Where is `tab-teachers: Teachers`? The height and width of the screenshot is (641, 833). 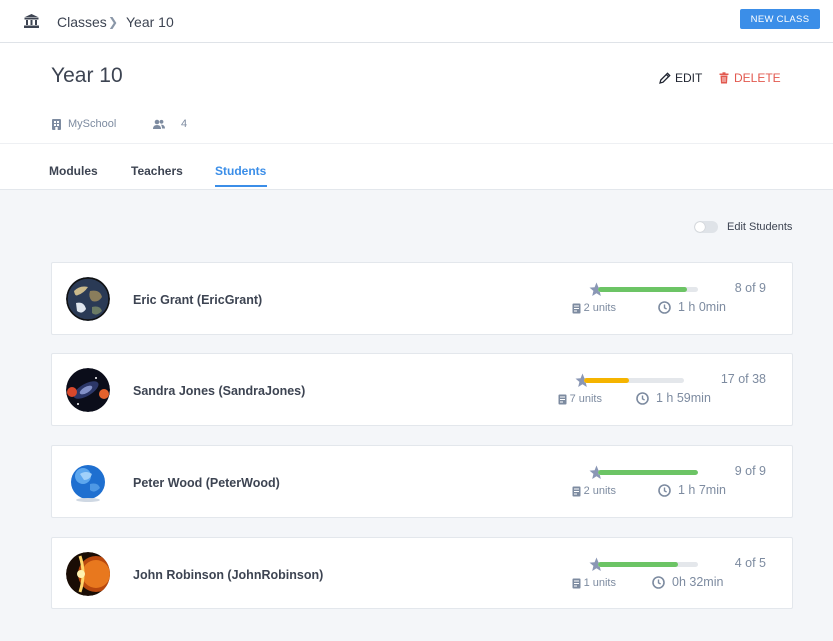
tab-teachers: Teachers is located at coordinates (157, 171).